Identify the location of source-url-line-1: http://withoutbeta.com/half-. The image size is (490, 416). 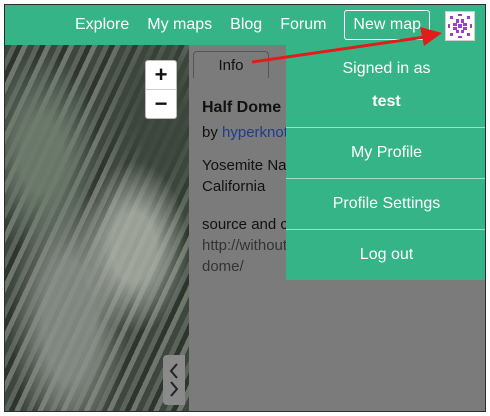
(247, 245).